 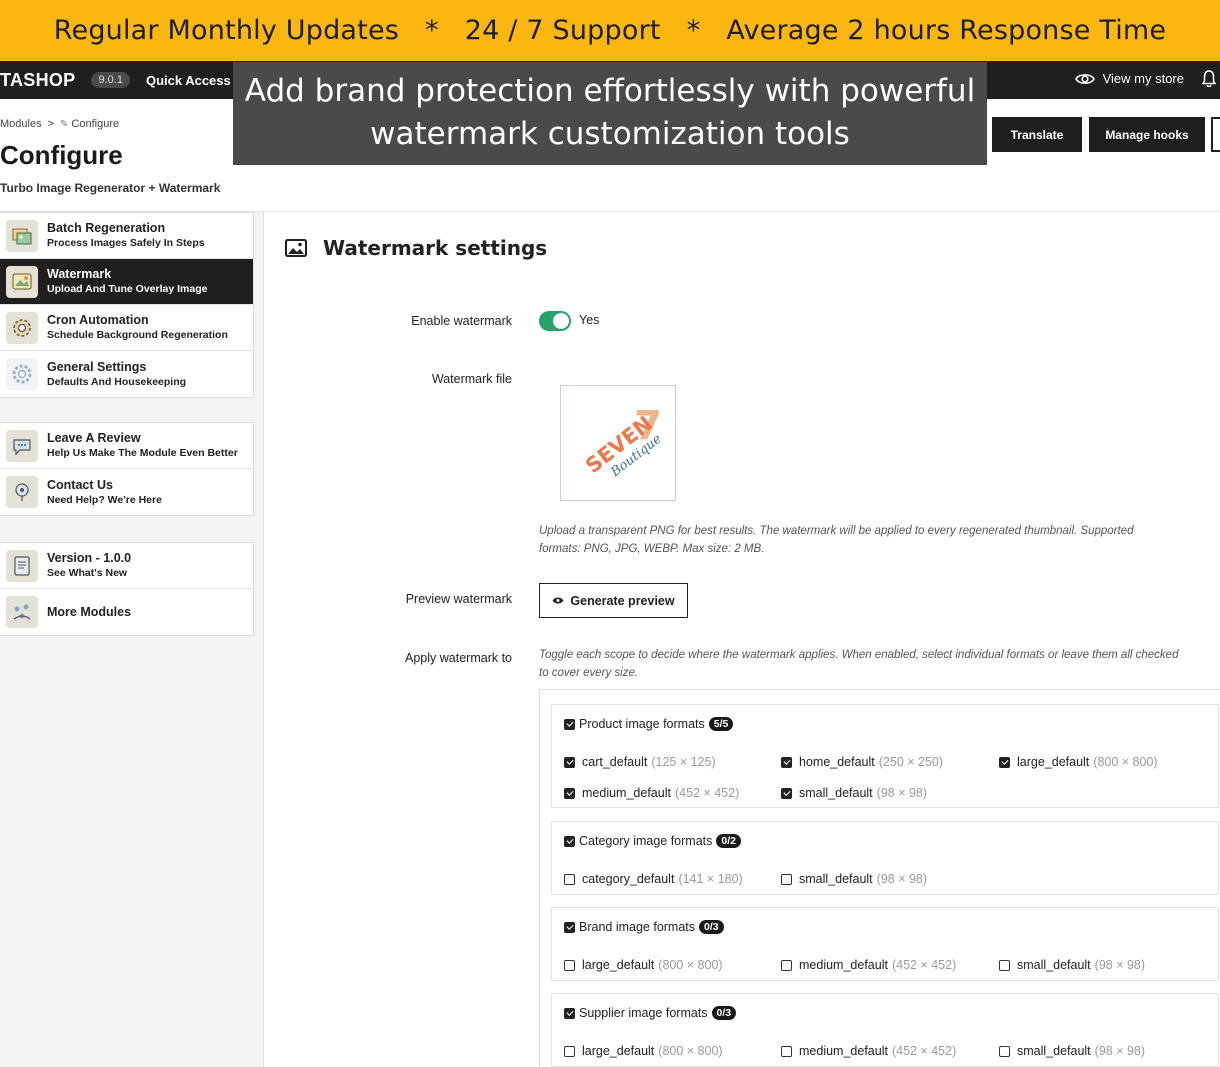 What do you see at coordinates (911, 762) in the screenshot?
I see `format-dimensions: (250 × 250)` at bounding box center [911, 762].